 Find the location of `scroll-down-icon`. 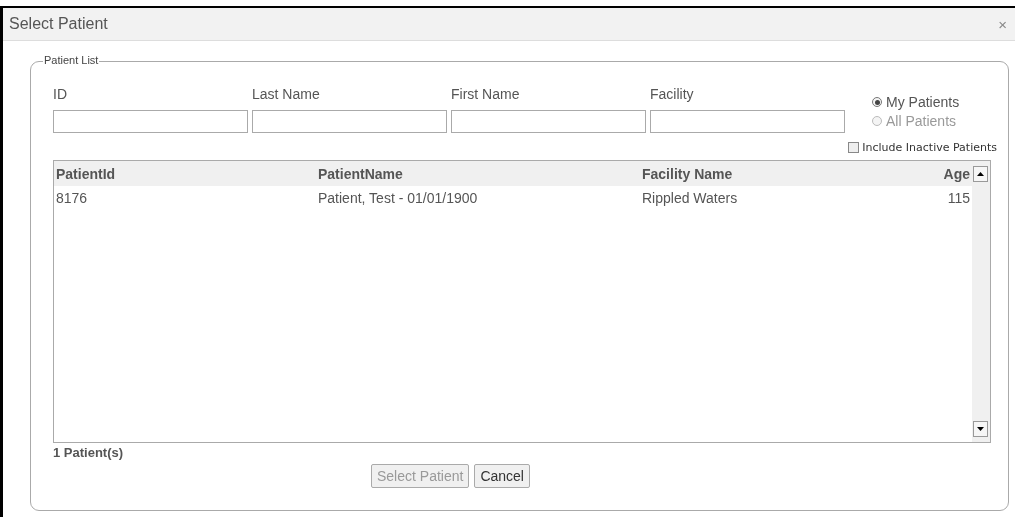

scroll-down-icon is located at coordinates (980, 429).